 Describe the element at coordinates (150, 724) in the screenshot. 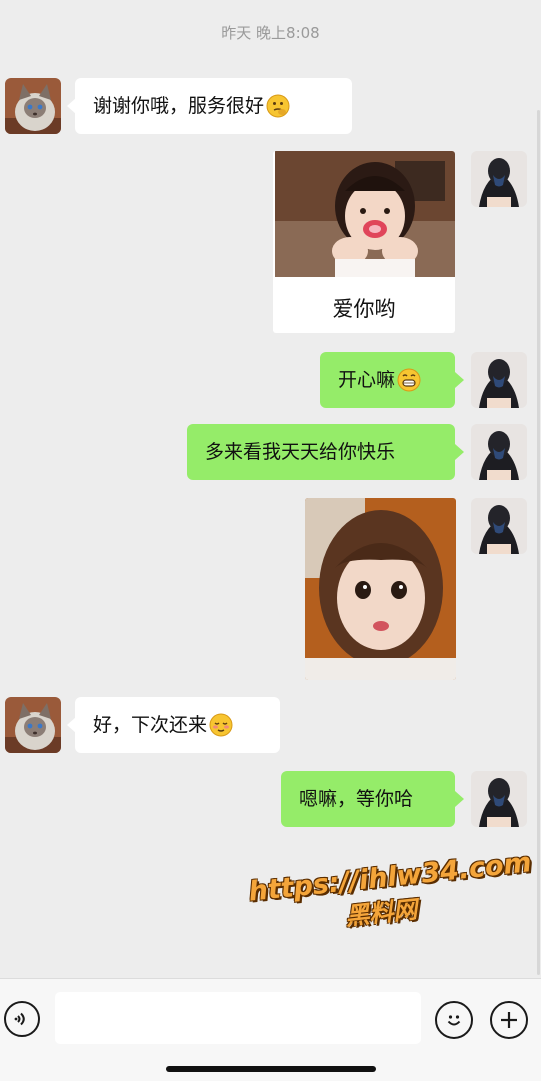

I see `message-text: 好，下次还来` at that location.